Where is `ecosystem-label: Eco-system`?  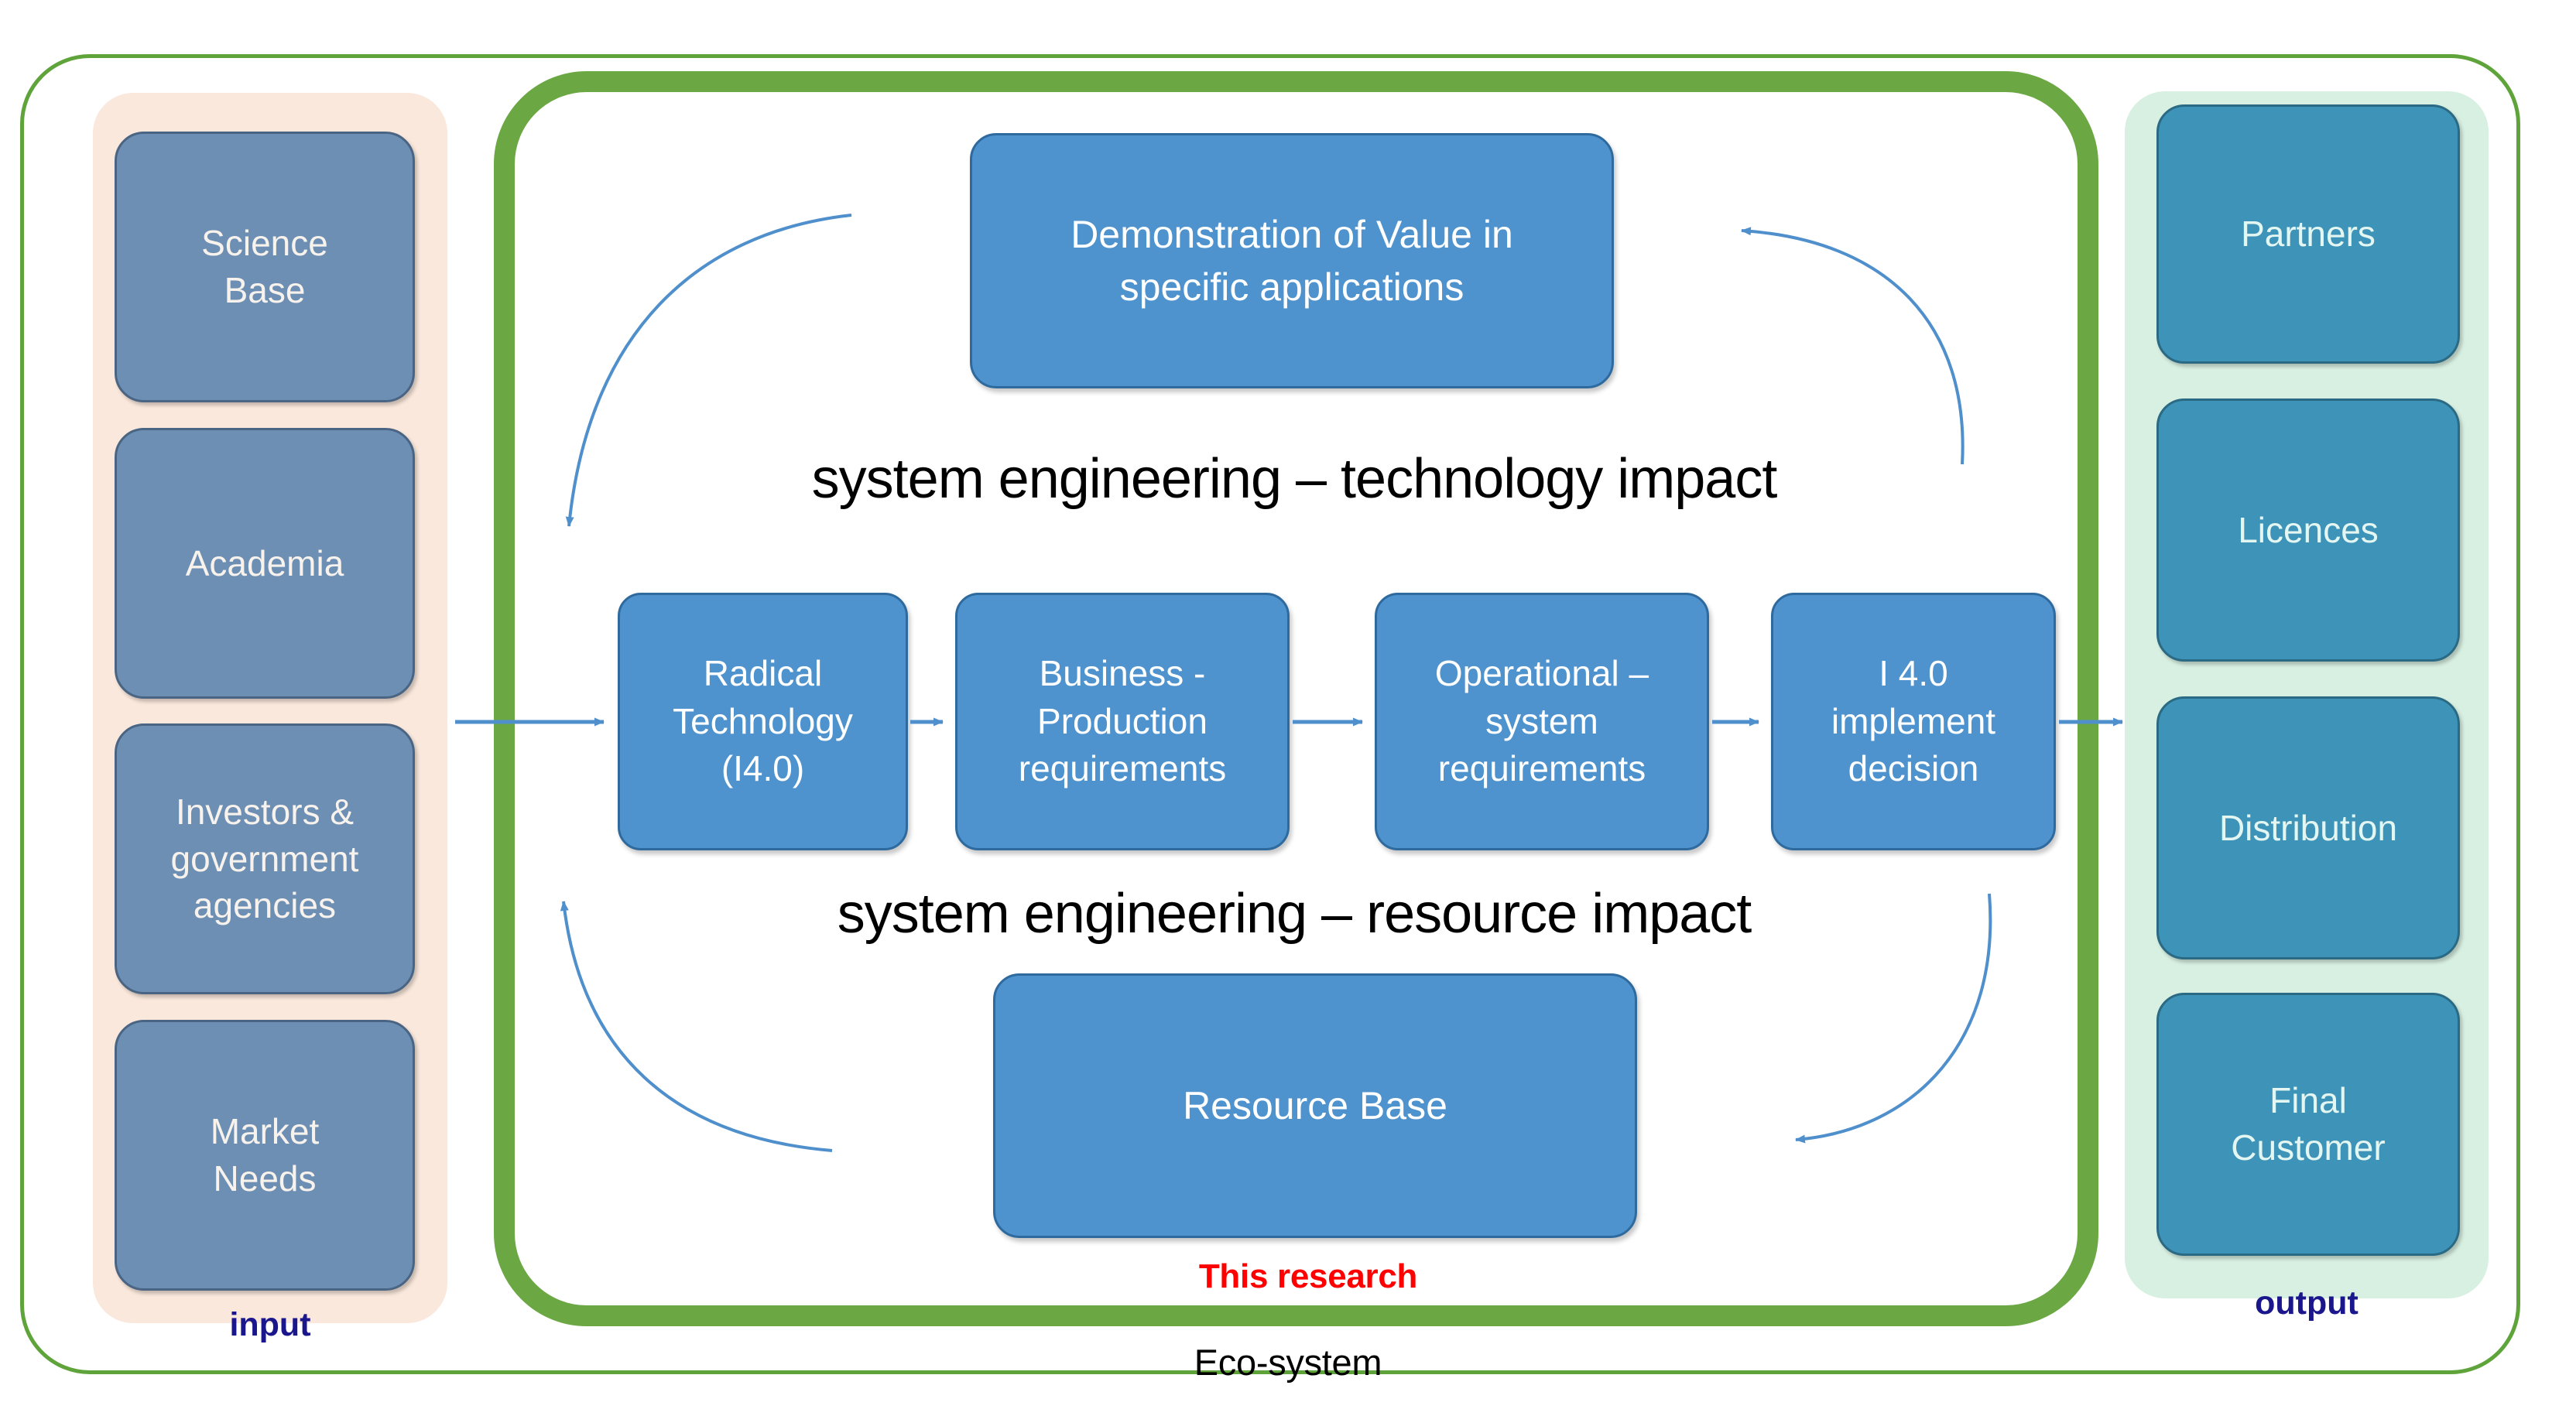
ecosystem-label: Eco-system is located at coordinates (1288, 1363).